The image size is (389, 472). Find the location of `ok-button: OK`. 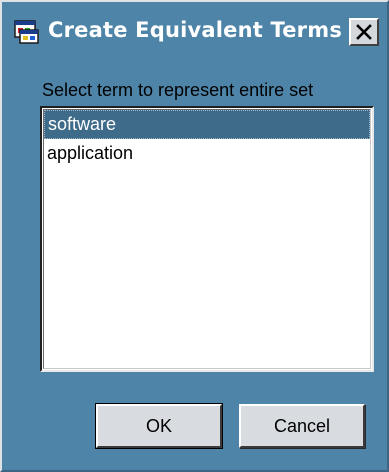

ok-button: OK is located at coordinates (159, 426).